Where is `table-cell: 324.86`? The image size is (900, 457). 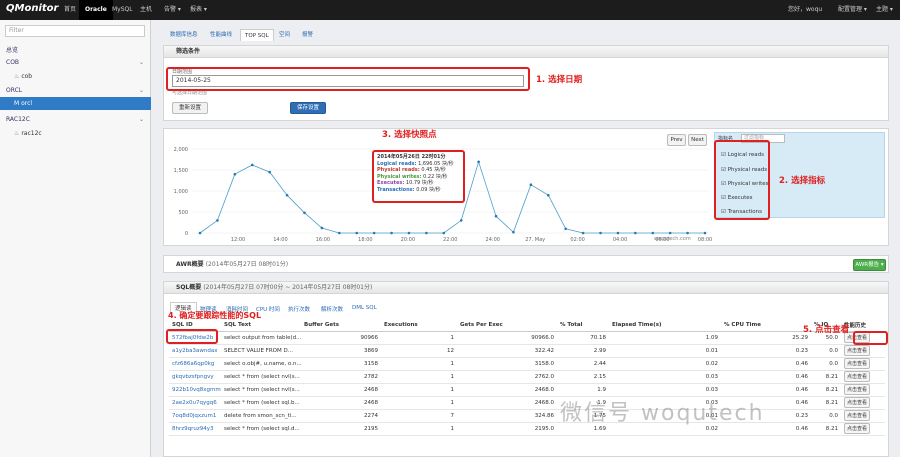
table-cell: 324.86 is located at coordinates (507, 416).